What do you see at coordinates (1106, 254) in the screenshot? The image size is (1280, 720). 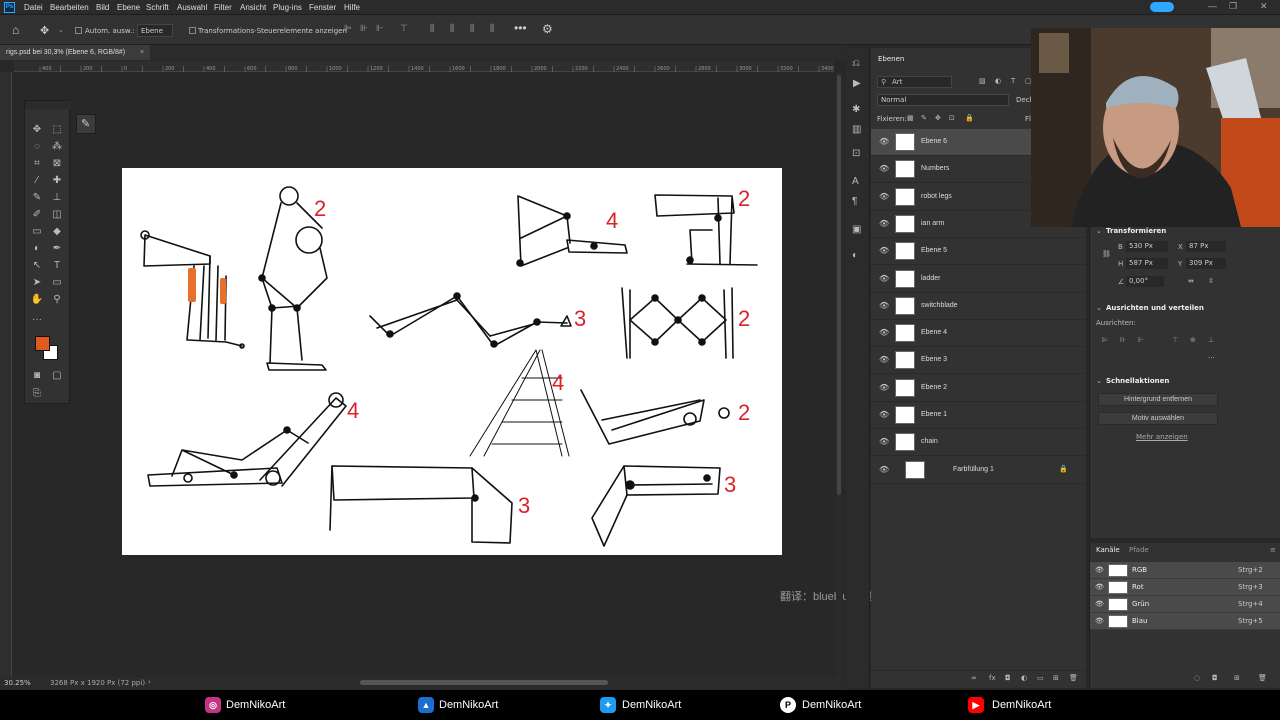 I see `link-dimensions-icon: ⛓` at bounding box center [1106, 254].